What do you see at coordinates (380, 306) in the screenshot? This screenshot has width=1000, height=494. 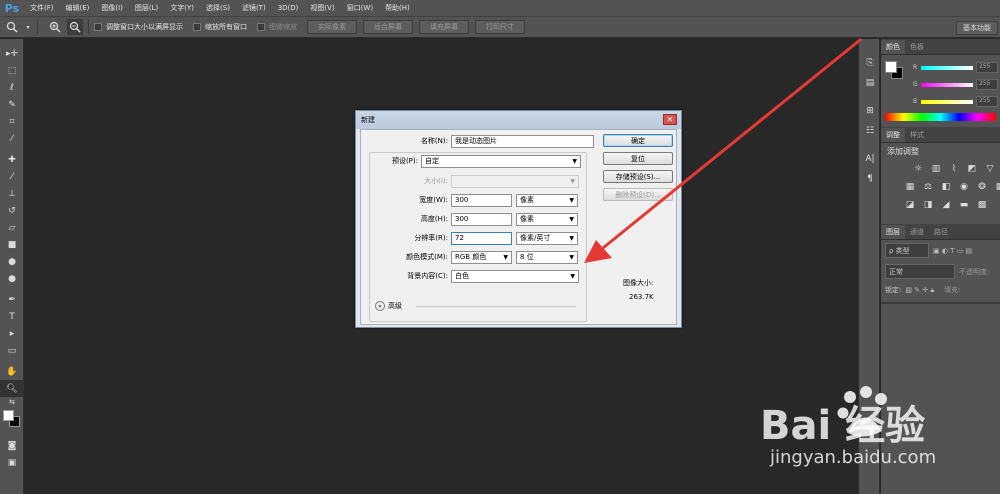 I see `expand-icon: »` at bounding box center [380, 306].